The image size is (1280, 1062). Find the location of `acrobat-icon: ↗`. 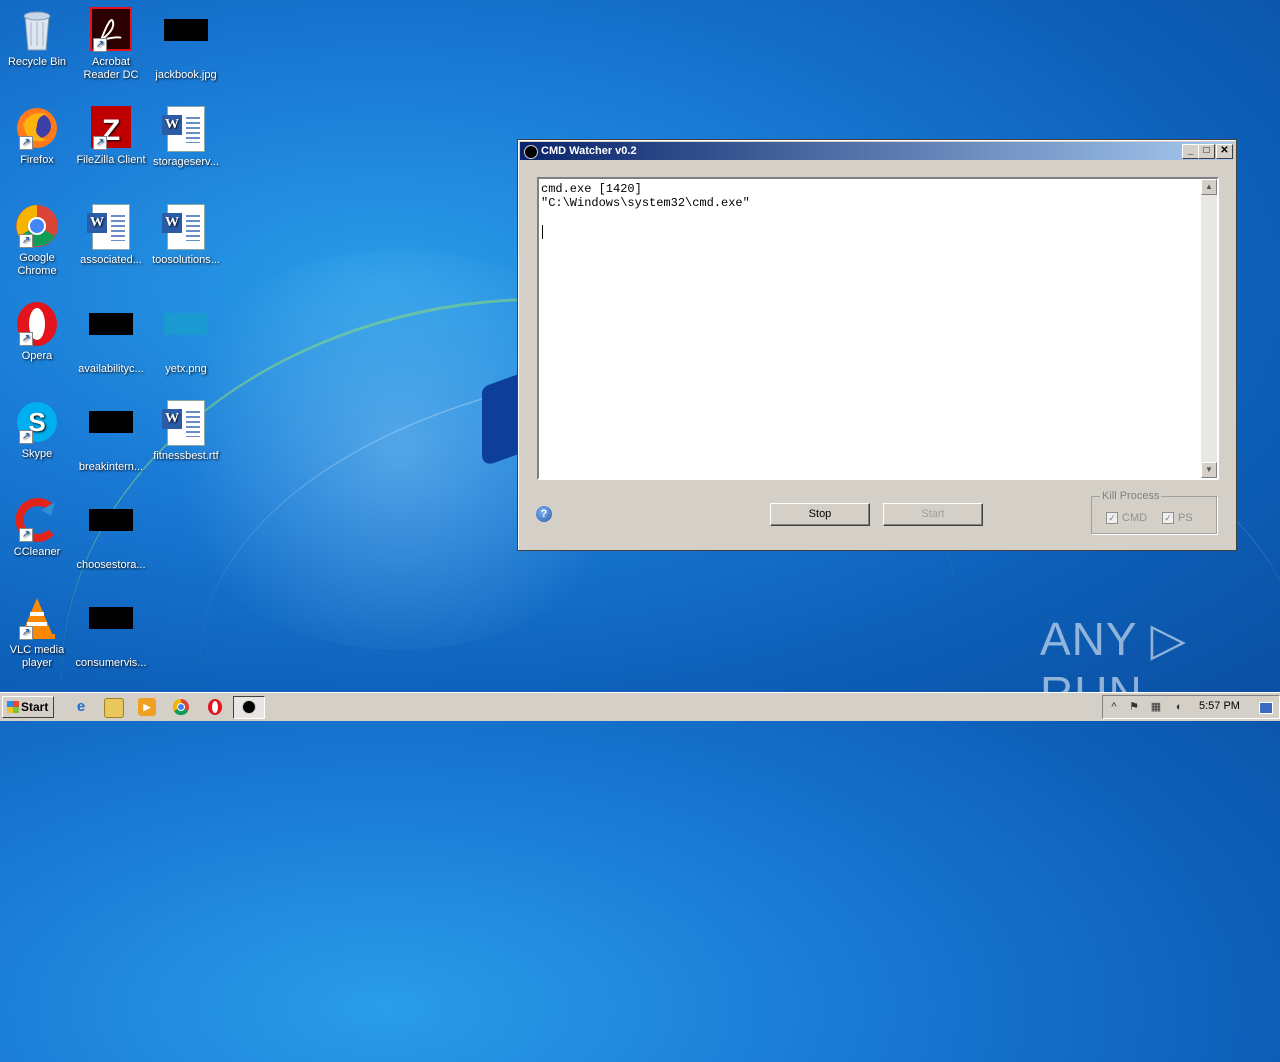

acrobat-icon: ↗ is located at coordinates (111, 30).